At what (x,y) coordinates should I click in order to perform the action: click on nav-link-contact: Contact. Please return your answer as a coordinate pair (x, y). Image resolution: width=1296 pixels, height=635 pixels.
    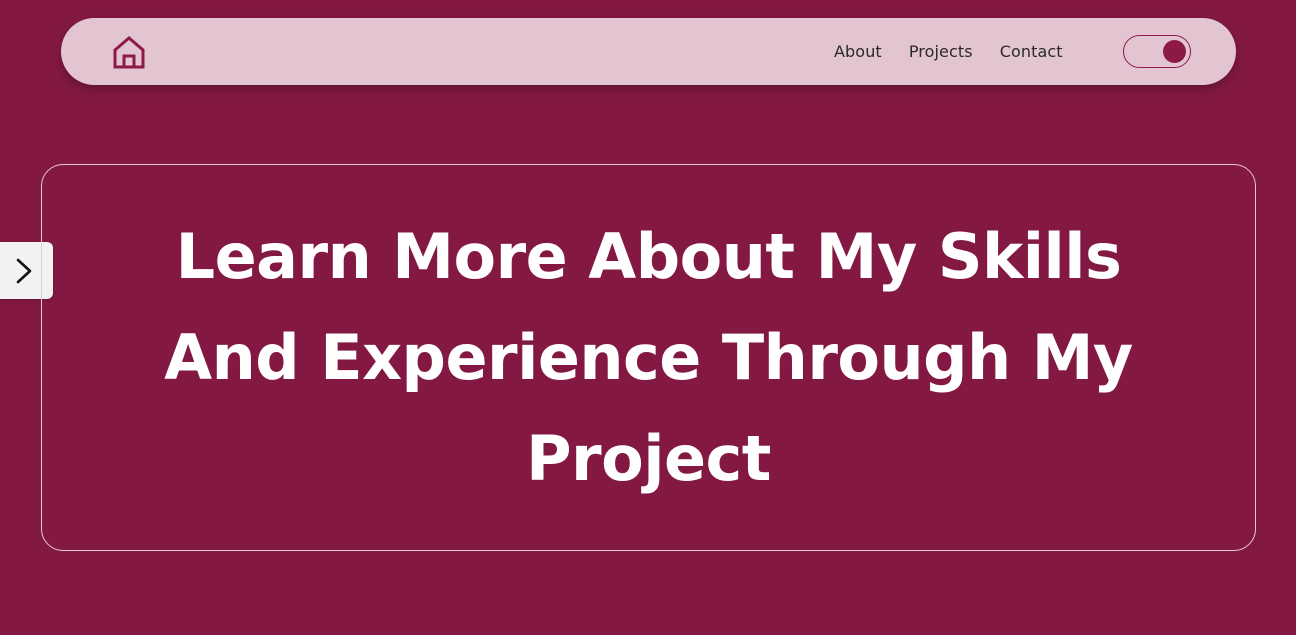
    Looking at the image, I should click on (1031, 51).